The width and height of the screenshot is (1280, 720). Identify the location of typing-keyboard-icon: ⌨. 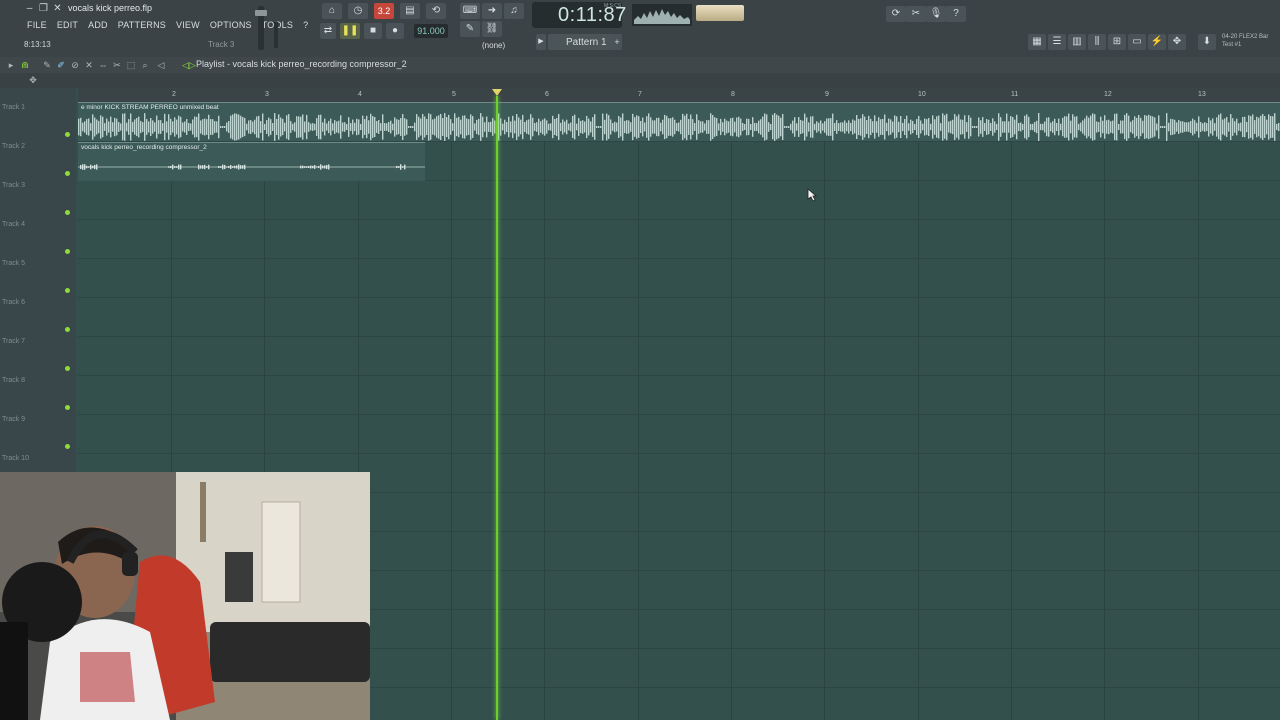
(470, 11).